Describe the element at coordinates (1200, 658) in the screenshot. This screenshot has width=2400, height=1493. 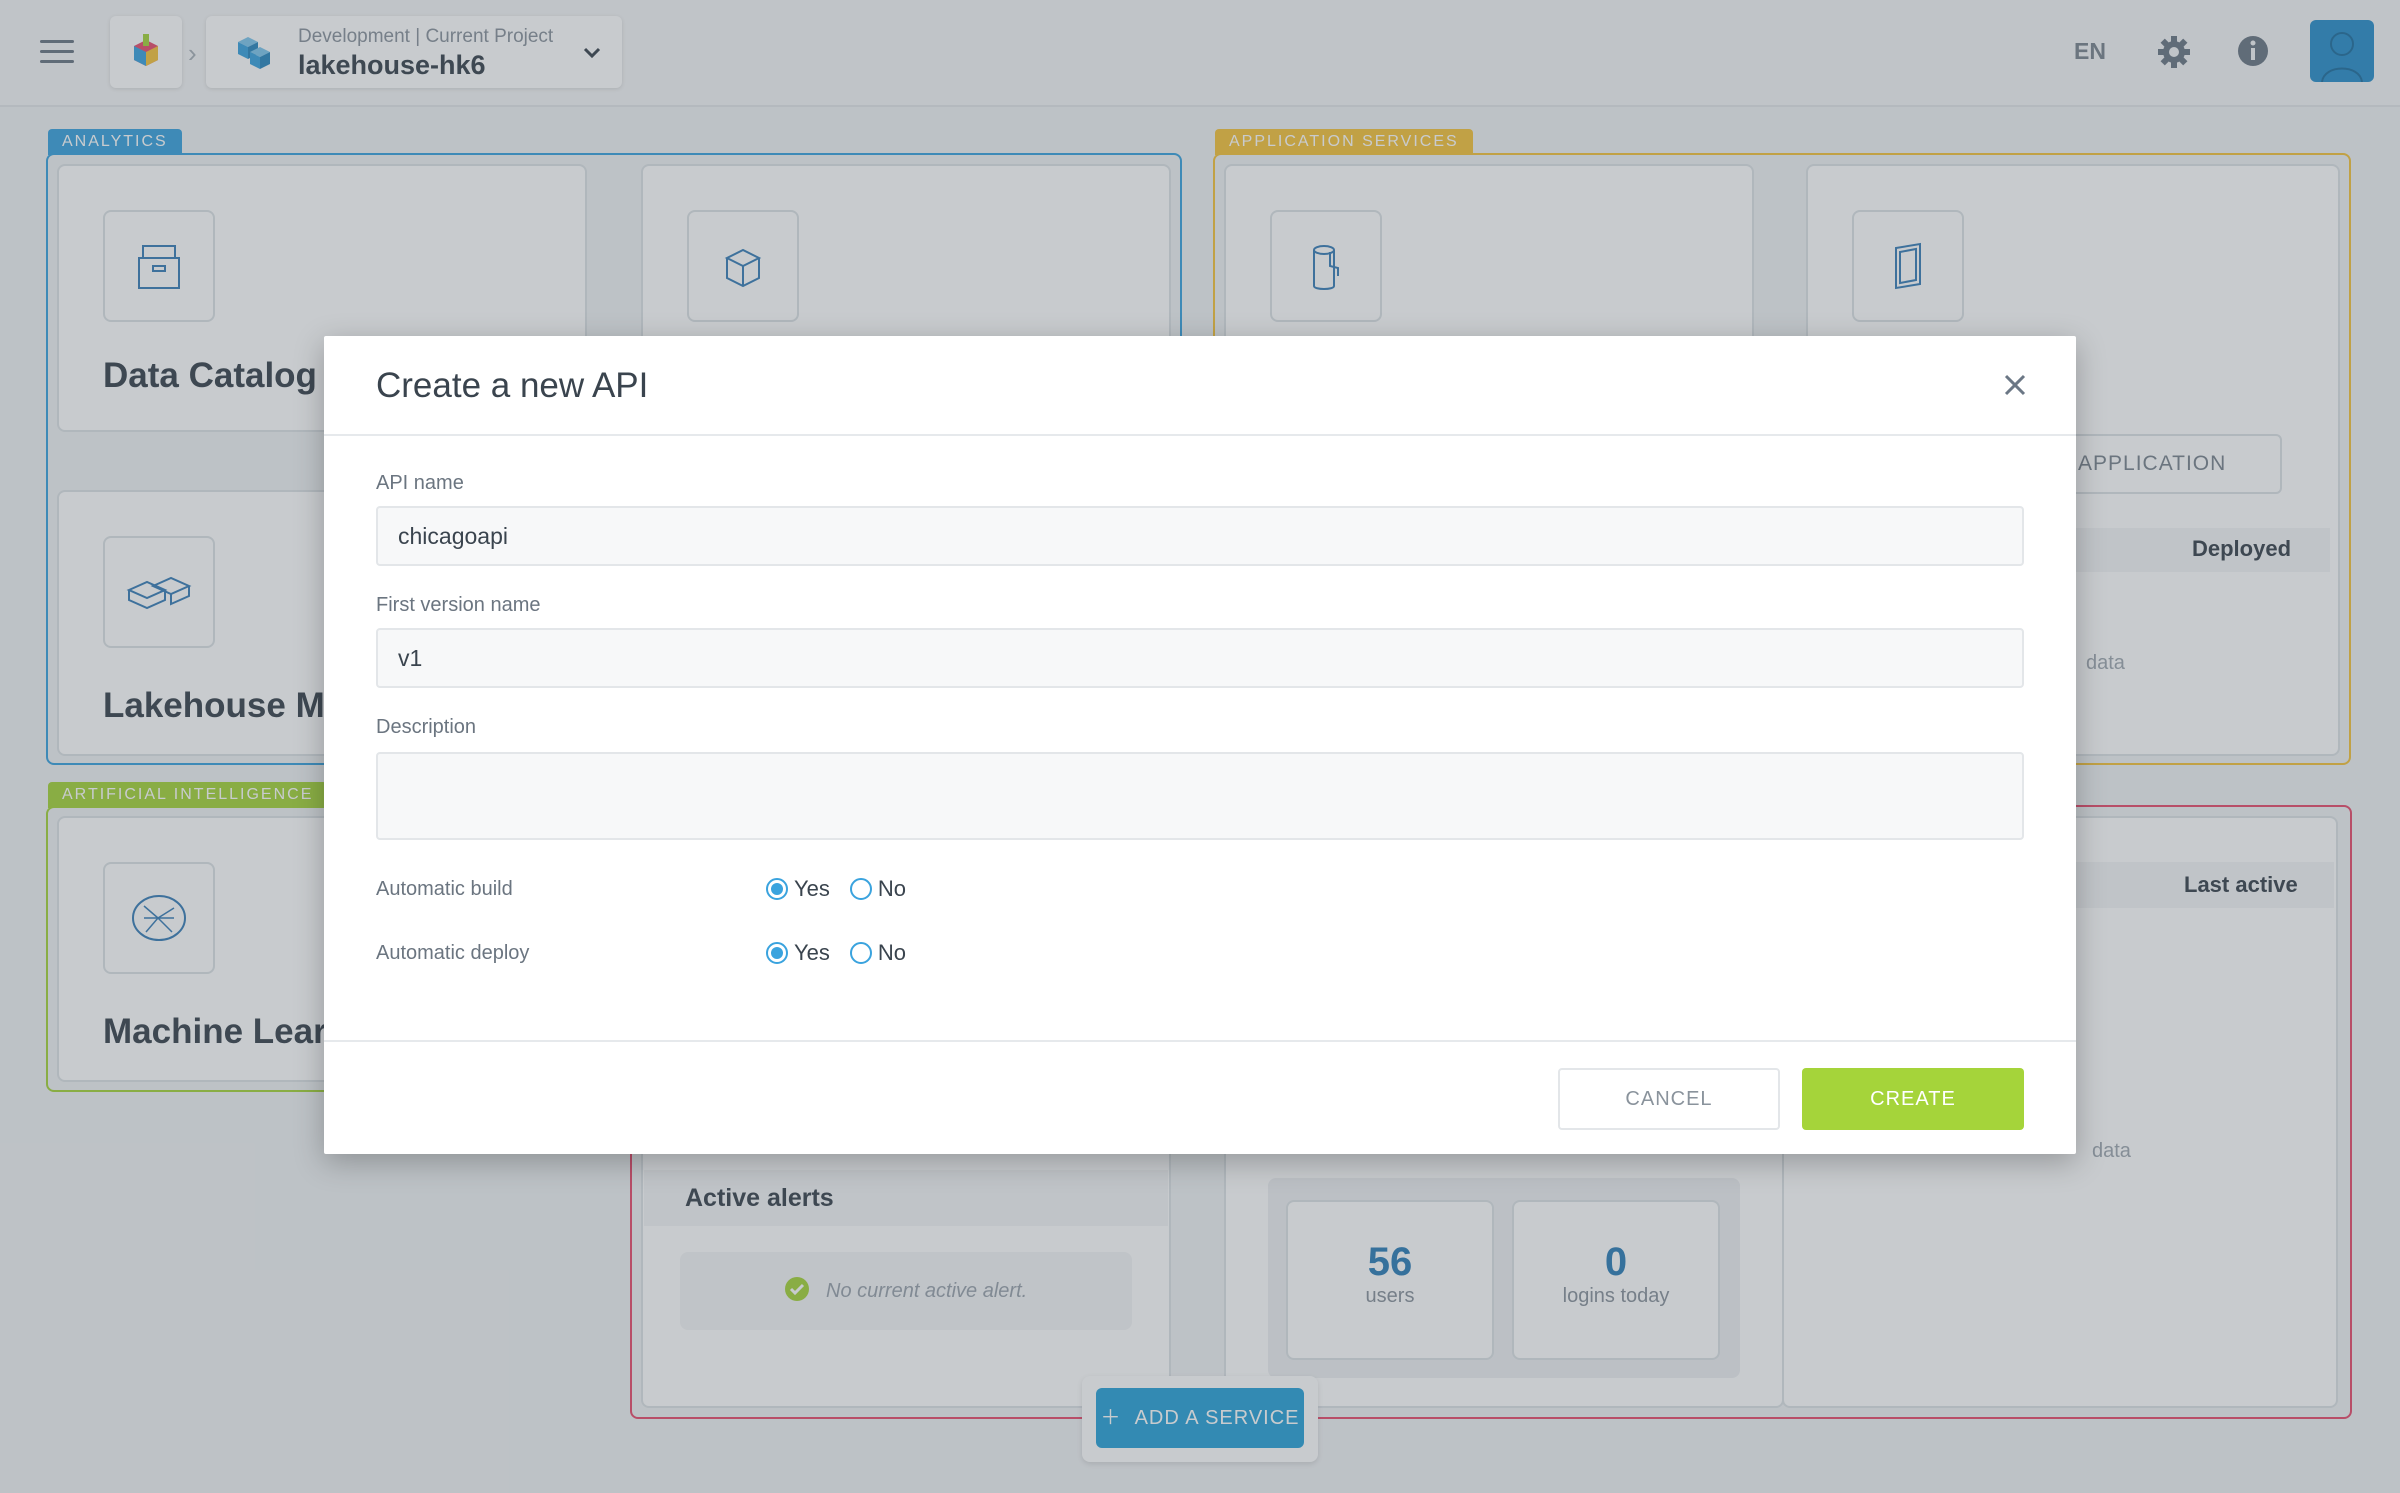
I see `version-name-input` at that location.